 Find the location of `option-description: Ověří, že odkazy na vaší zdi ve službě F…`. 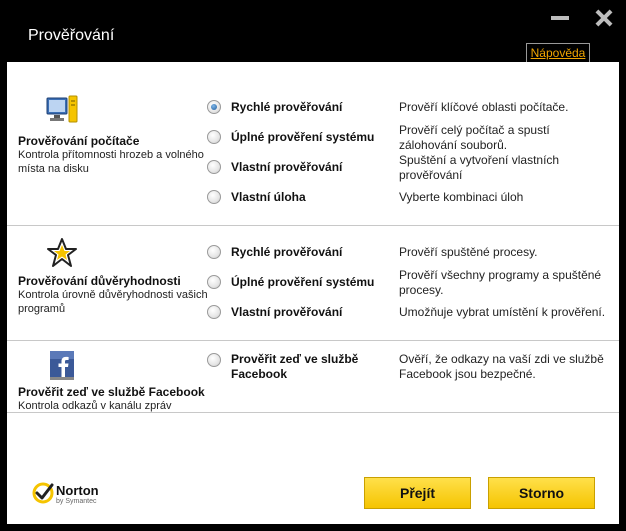

option-description: Ověří, že odkazy na vaší zdi ve službě F… is located at coordinates (501, 366).